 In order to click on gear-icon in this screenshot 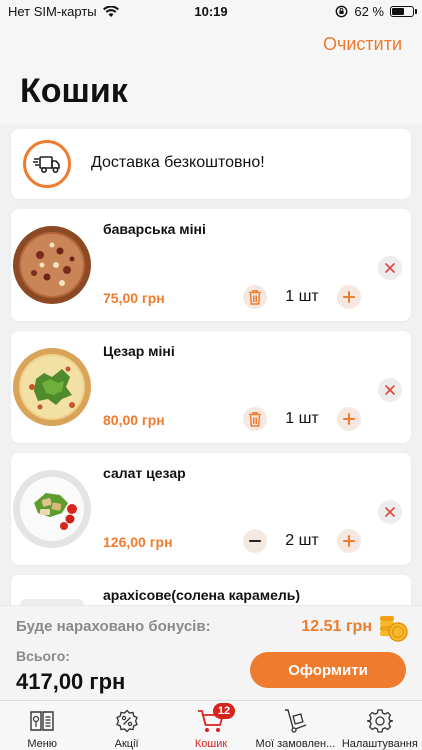, I will do `click(380, 721)`.